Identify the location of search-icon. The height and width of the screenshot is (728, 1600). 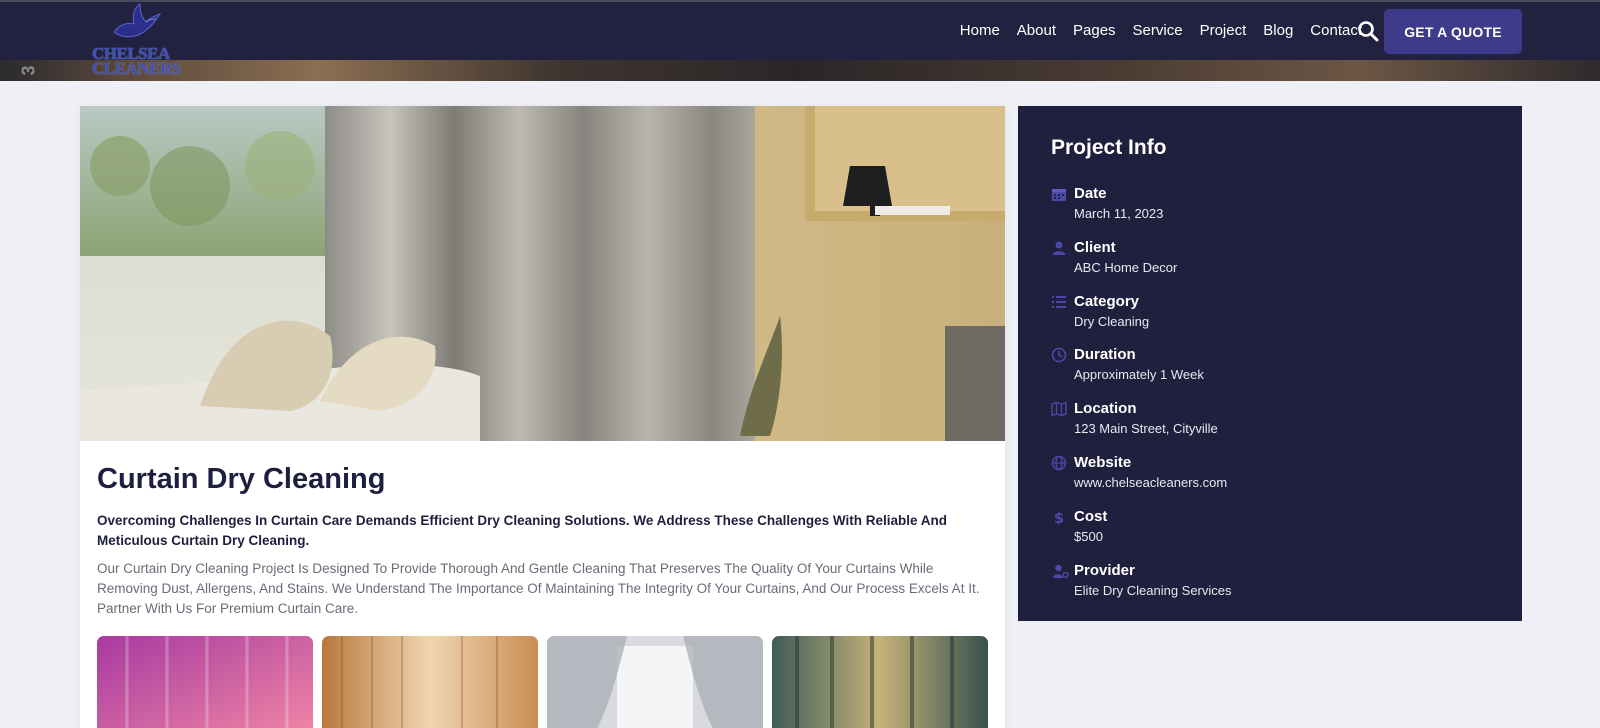
(1368, 31).